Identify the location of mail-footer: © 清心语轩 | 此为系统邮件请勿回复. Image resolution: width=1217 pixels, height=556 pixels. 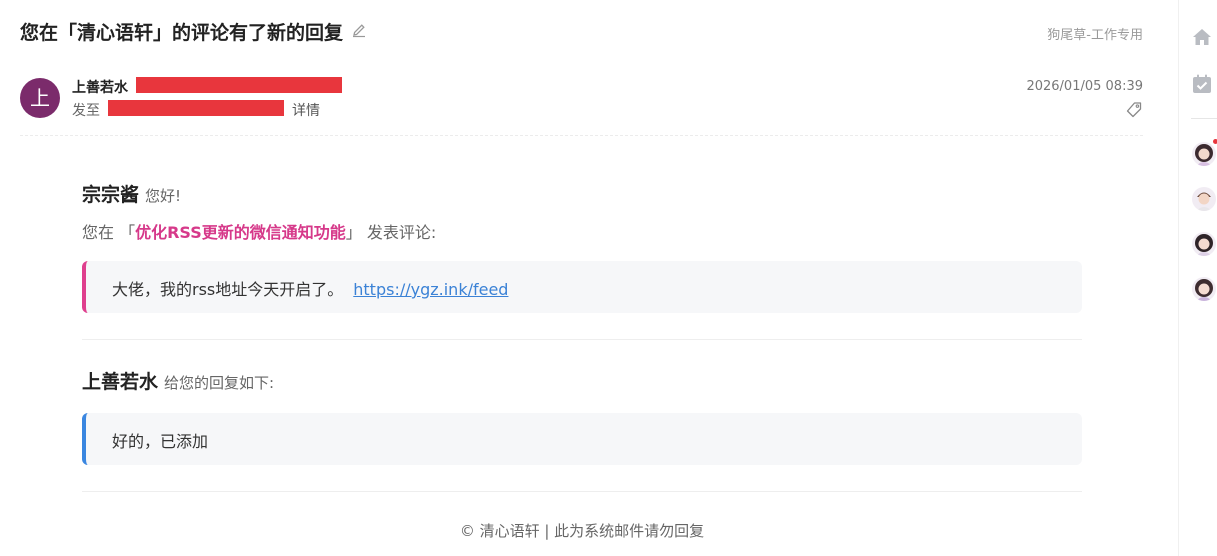
(582, 531).